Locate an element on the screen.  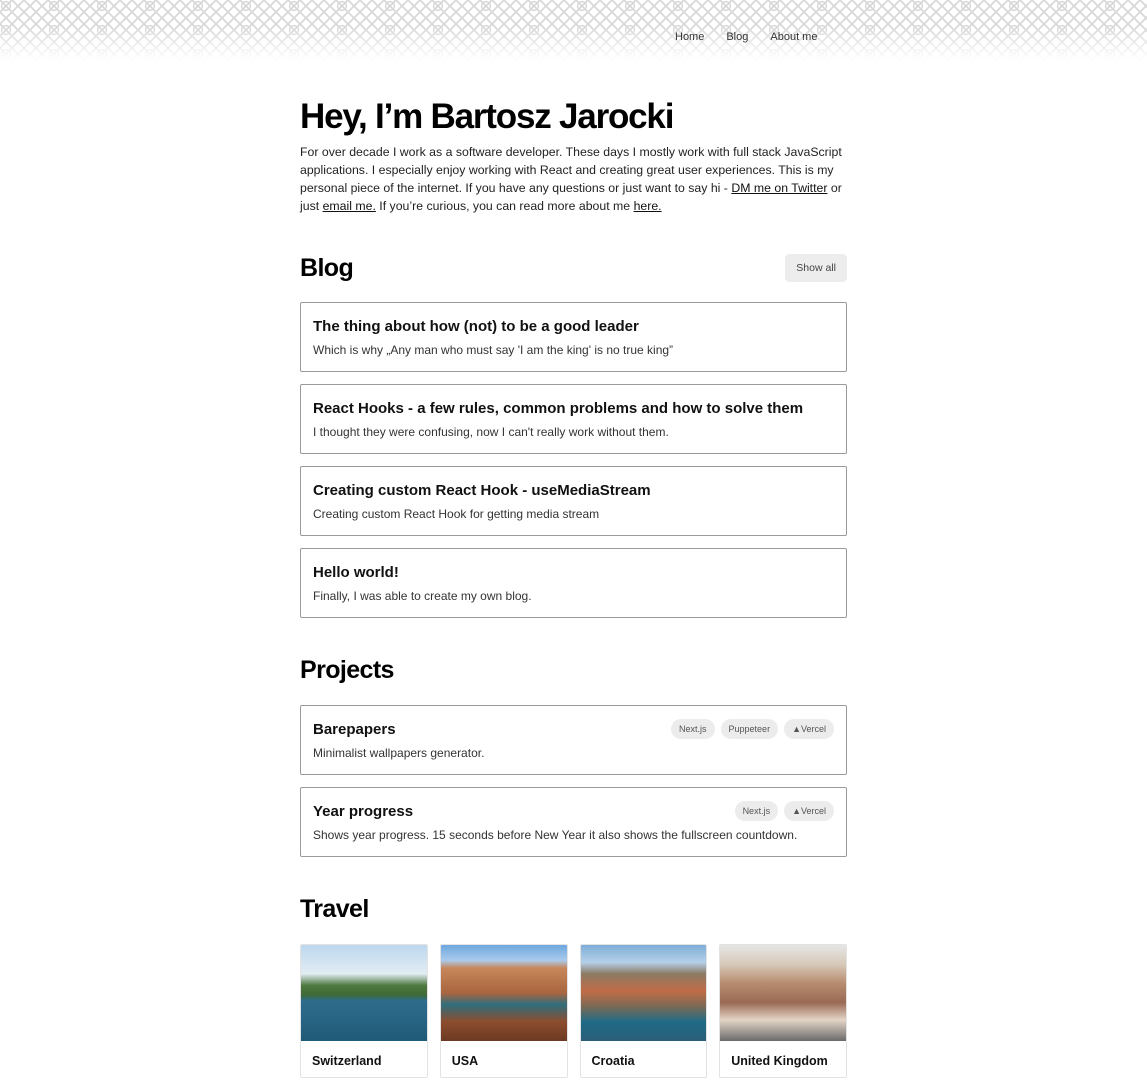
project-tags: Next.js ▲Vercel is located at coordinates (784, 811).